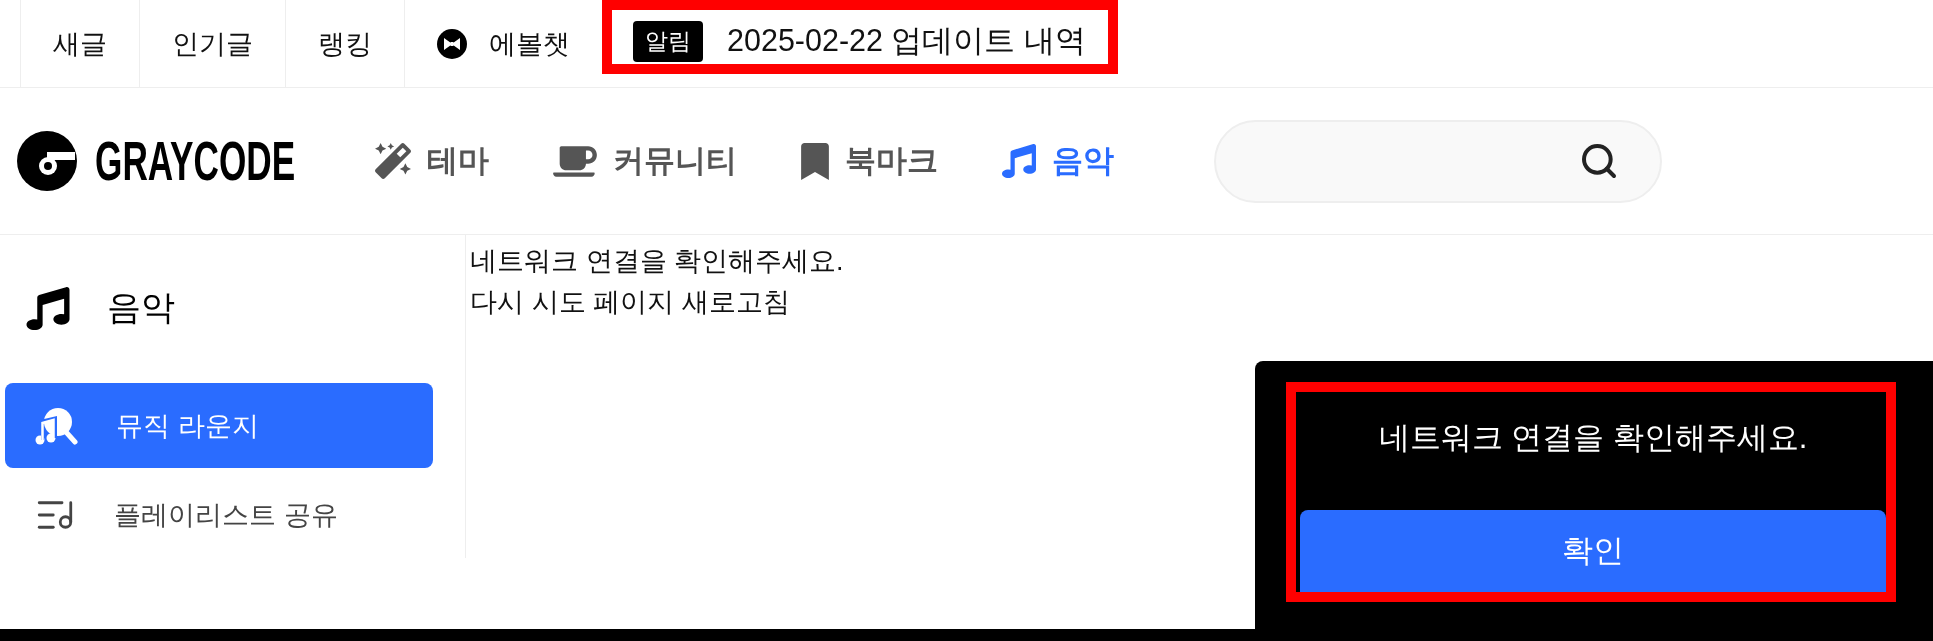  I want to click on top-nav-link: 에볼챗, so click(503, 43).